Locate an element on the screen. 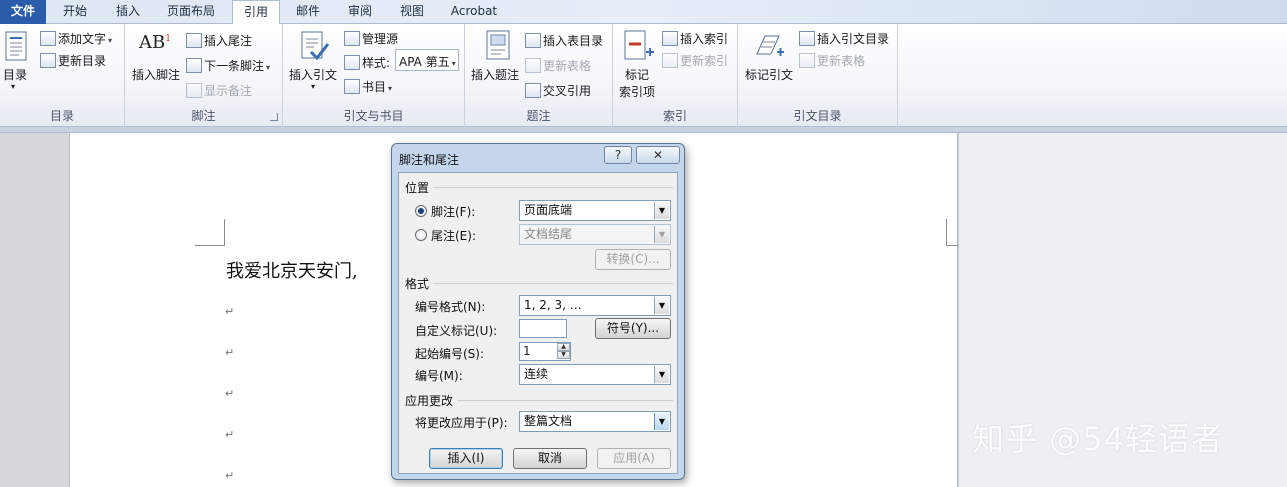 The width and height of the screenshot is (1287, 487). cancel-button: 取消 is located at coordinates (550, 458).